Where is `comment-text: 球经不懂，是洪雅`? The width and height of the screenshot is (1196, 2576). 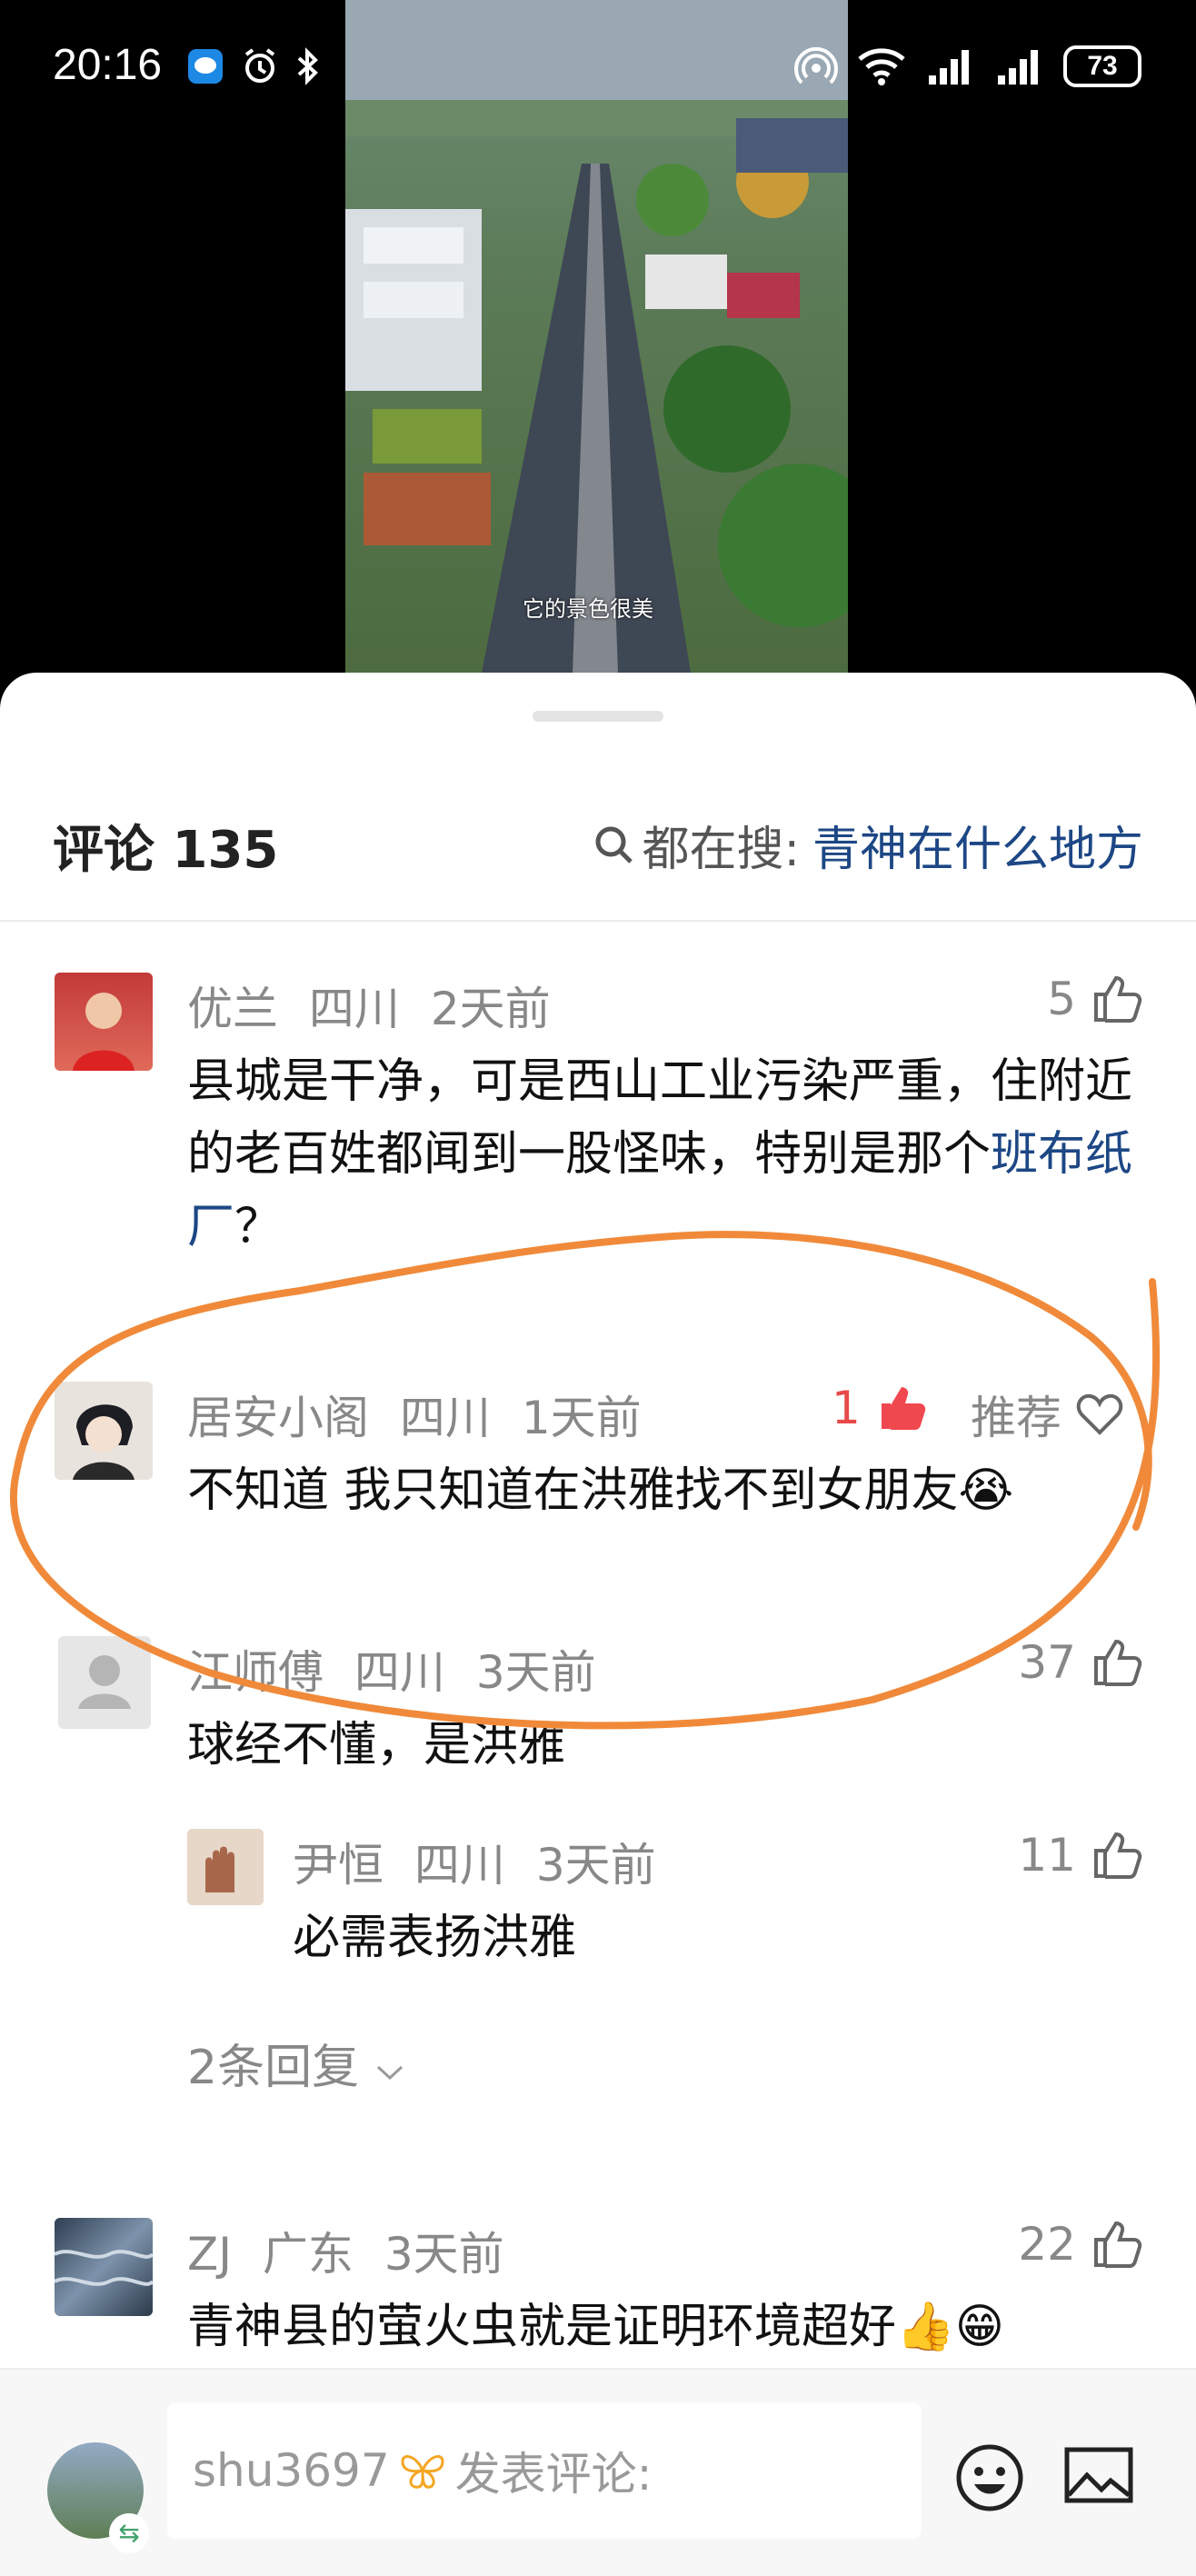
comment-text: 球经不懂，是洪雅 is located at coordinates (376, 1745).